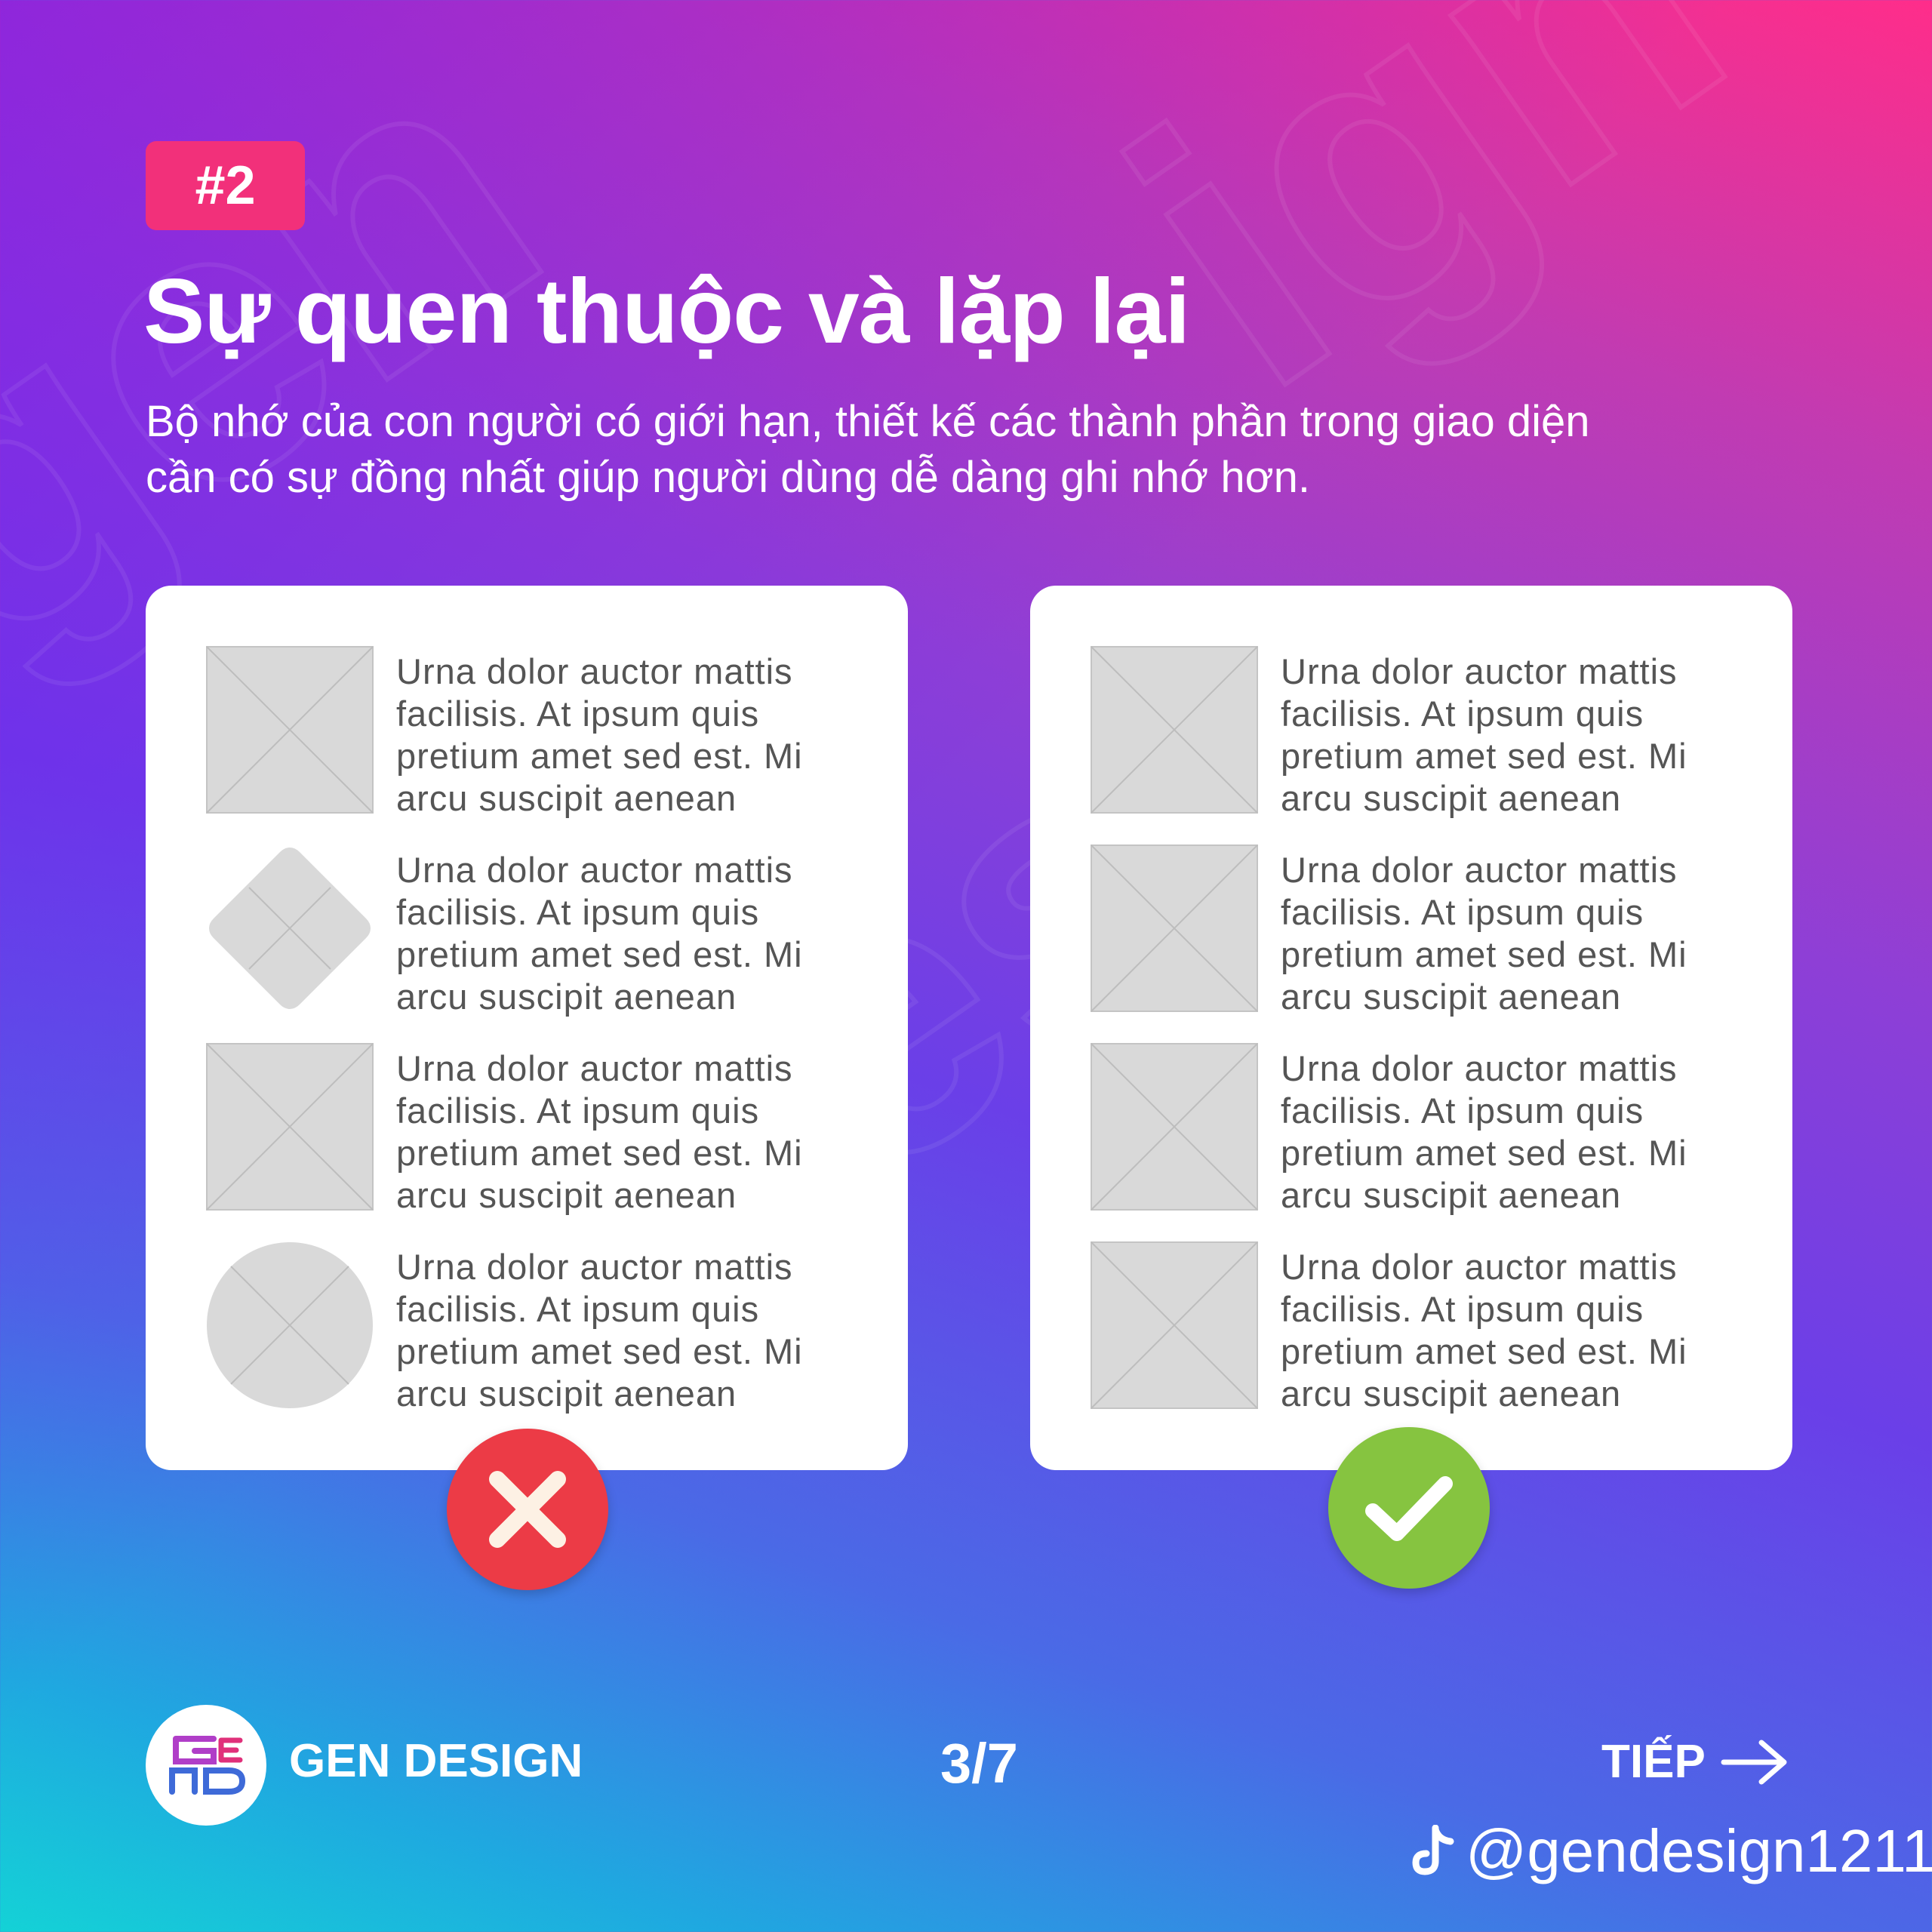  Describe the element at coordinates (206, 1765) in the screenshot. I see `brand-logo` at that location.